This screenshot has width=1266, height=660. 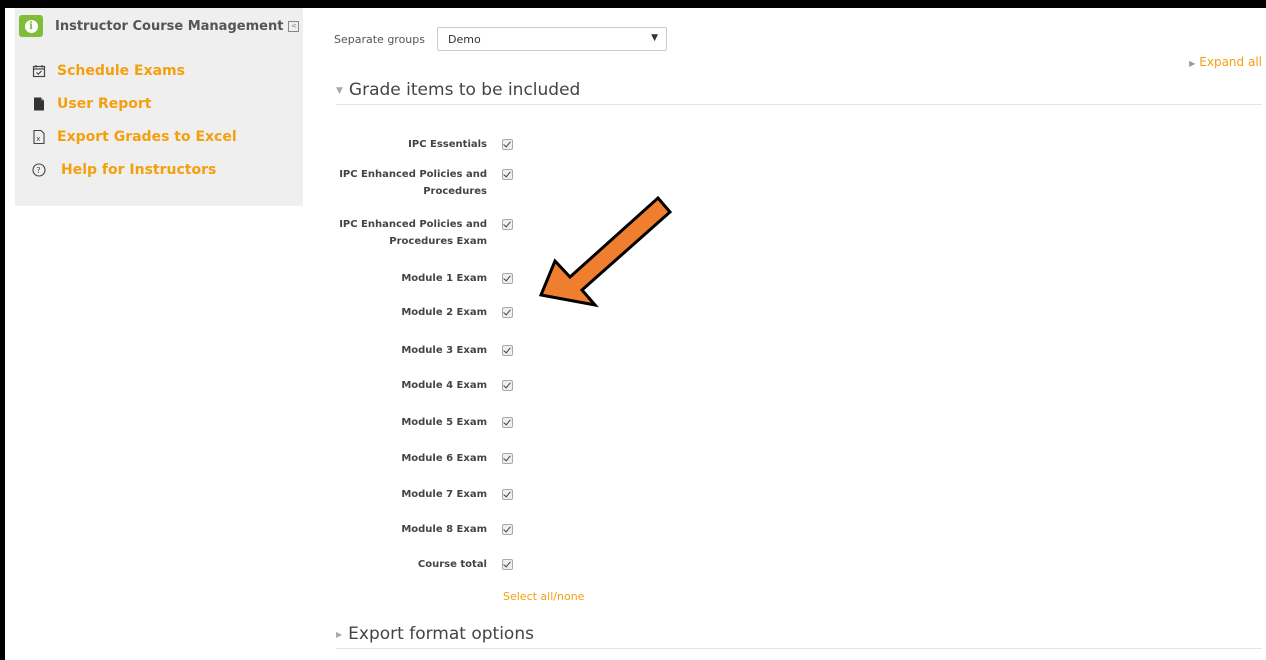 I want to click on grade-item-label: Module 8 Exam, so click(x=444, y=529).